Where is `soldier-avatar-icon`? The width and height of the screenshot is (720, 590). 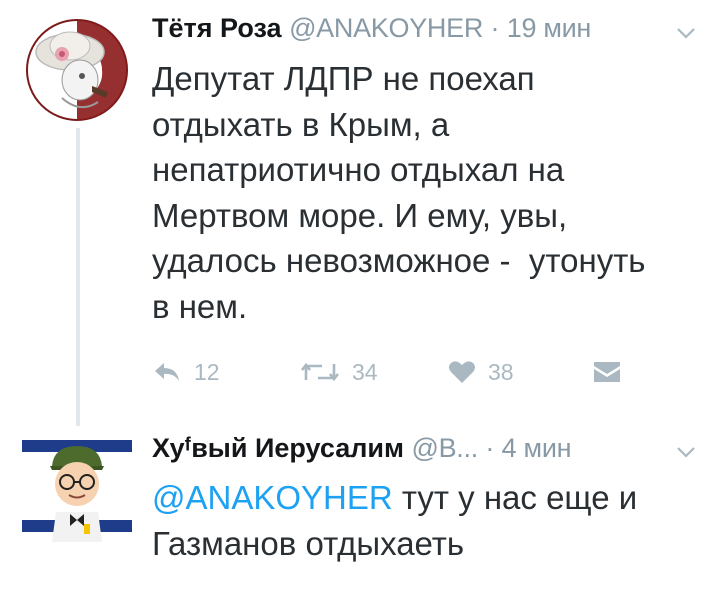 soldier-avatar-icon is located at coordinates (77, 487).